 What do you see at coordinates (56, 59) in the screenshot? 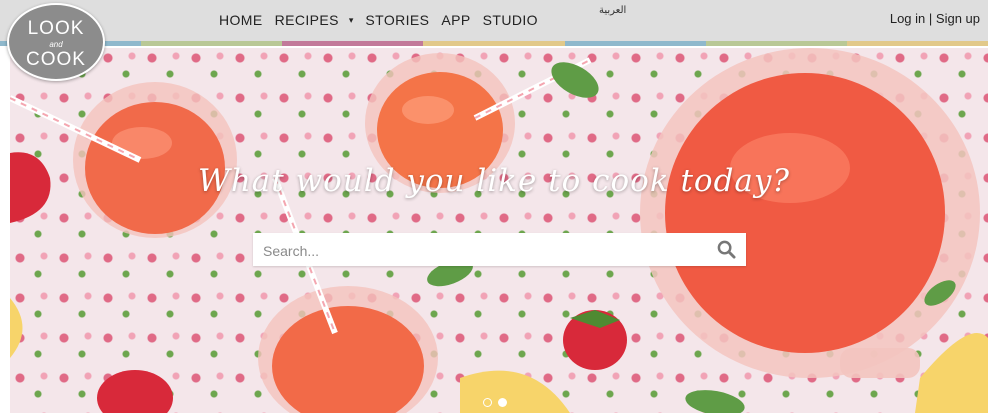
I see `logo-word-cook: COOK` at bounding box center [56, 59].